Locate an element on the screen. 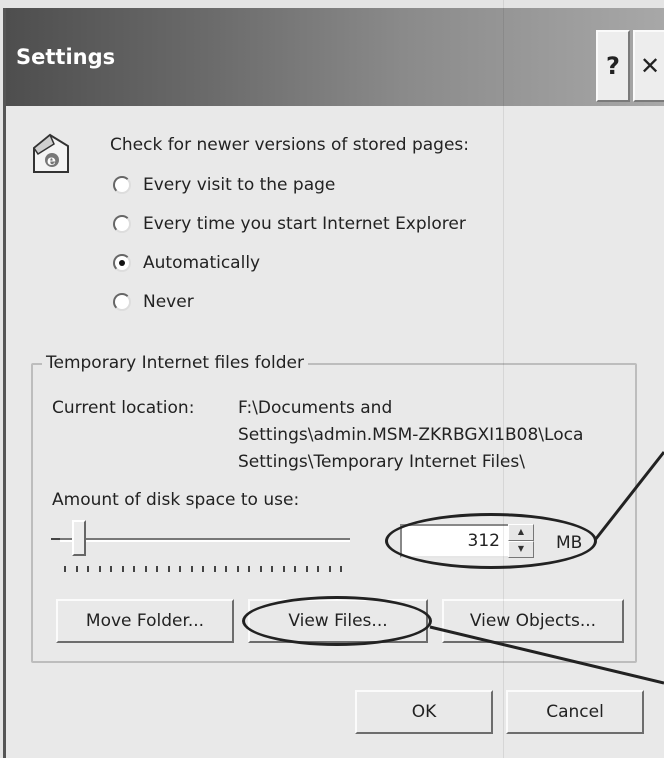  radio-automatically: Automatically is located at coordinates (186, 263).